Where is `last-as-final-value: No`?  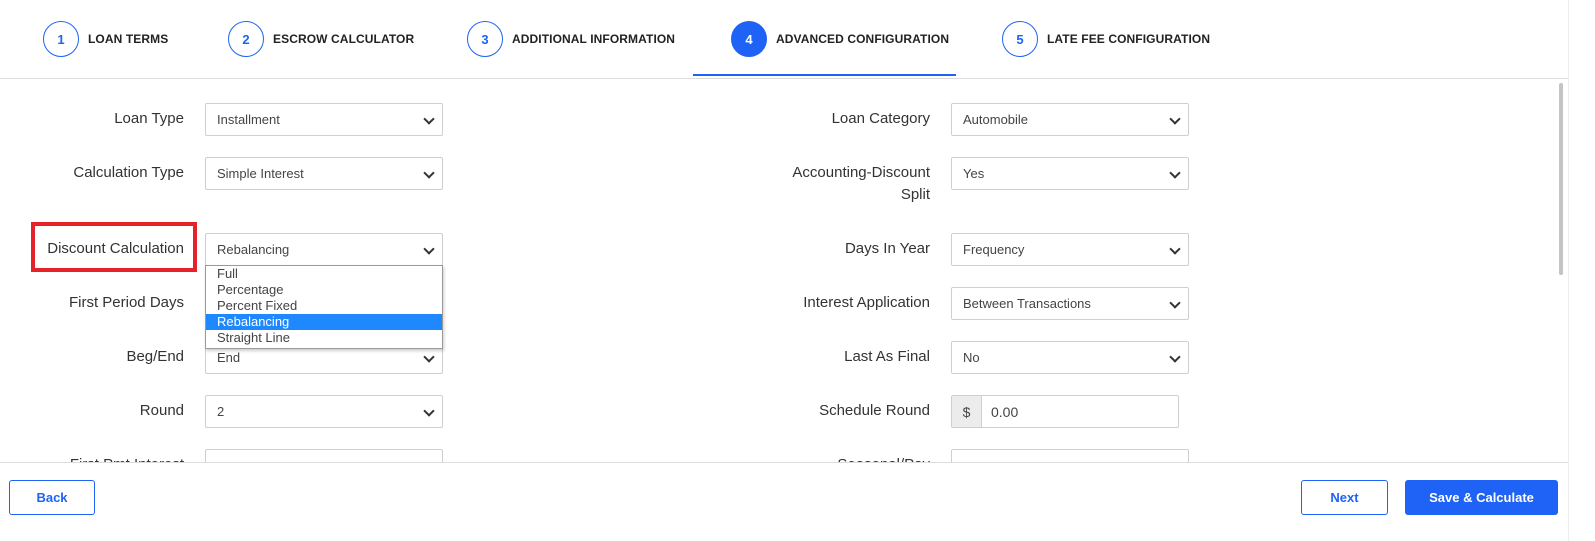 last-as-final-value: No is located at coordinates (971, 357).